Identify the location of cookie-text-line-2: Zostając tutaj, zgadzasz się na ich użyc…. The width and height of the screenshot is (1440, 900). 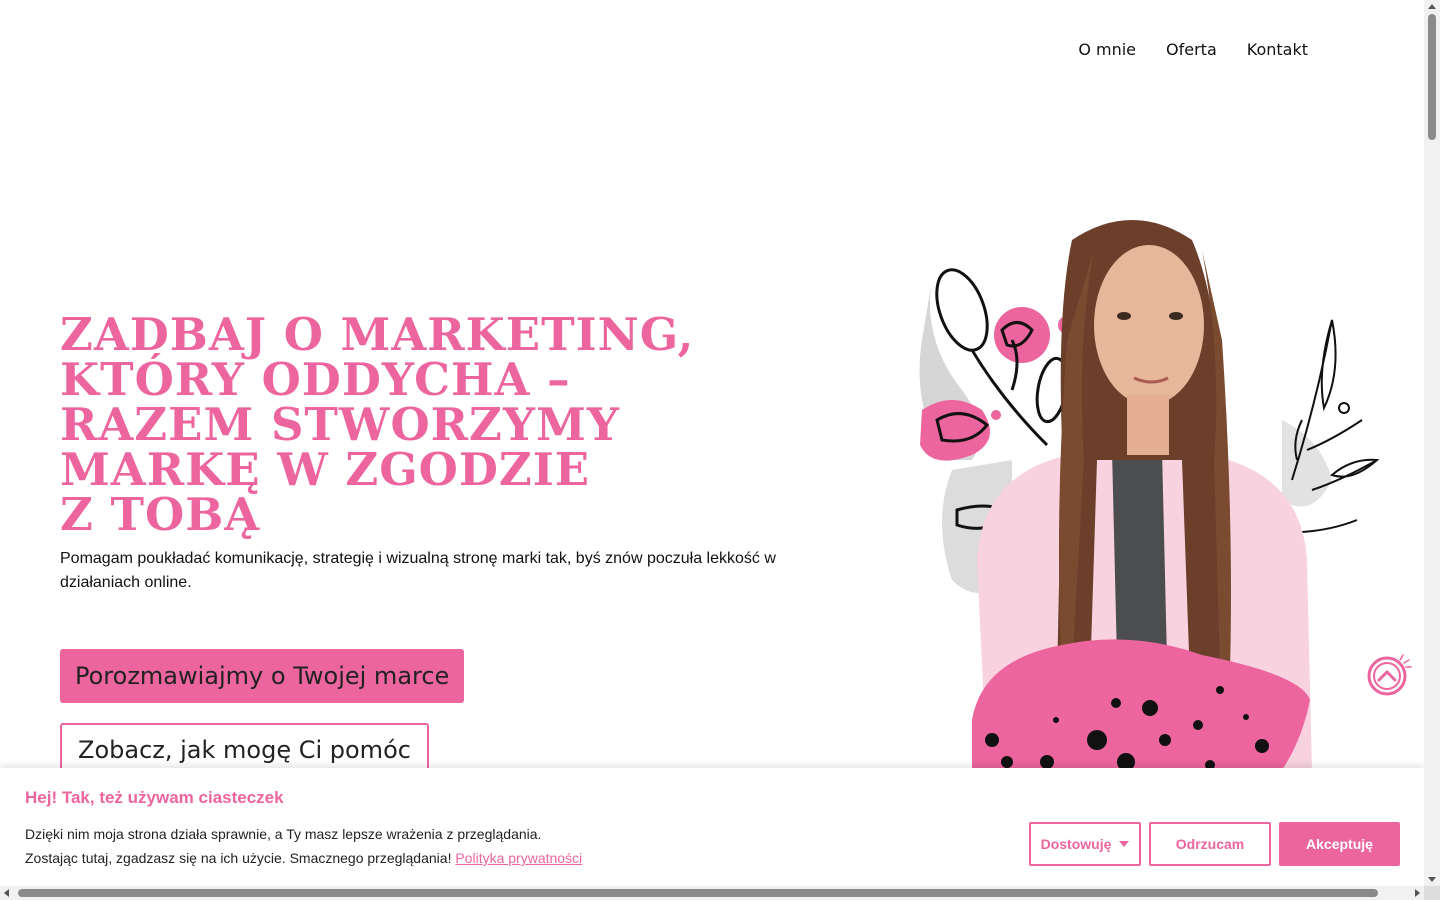
(238, 858).